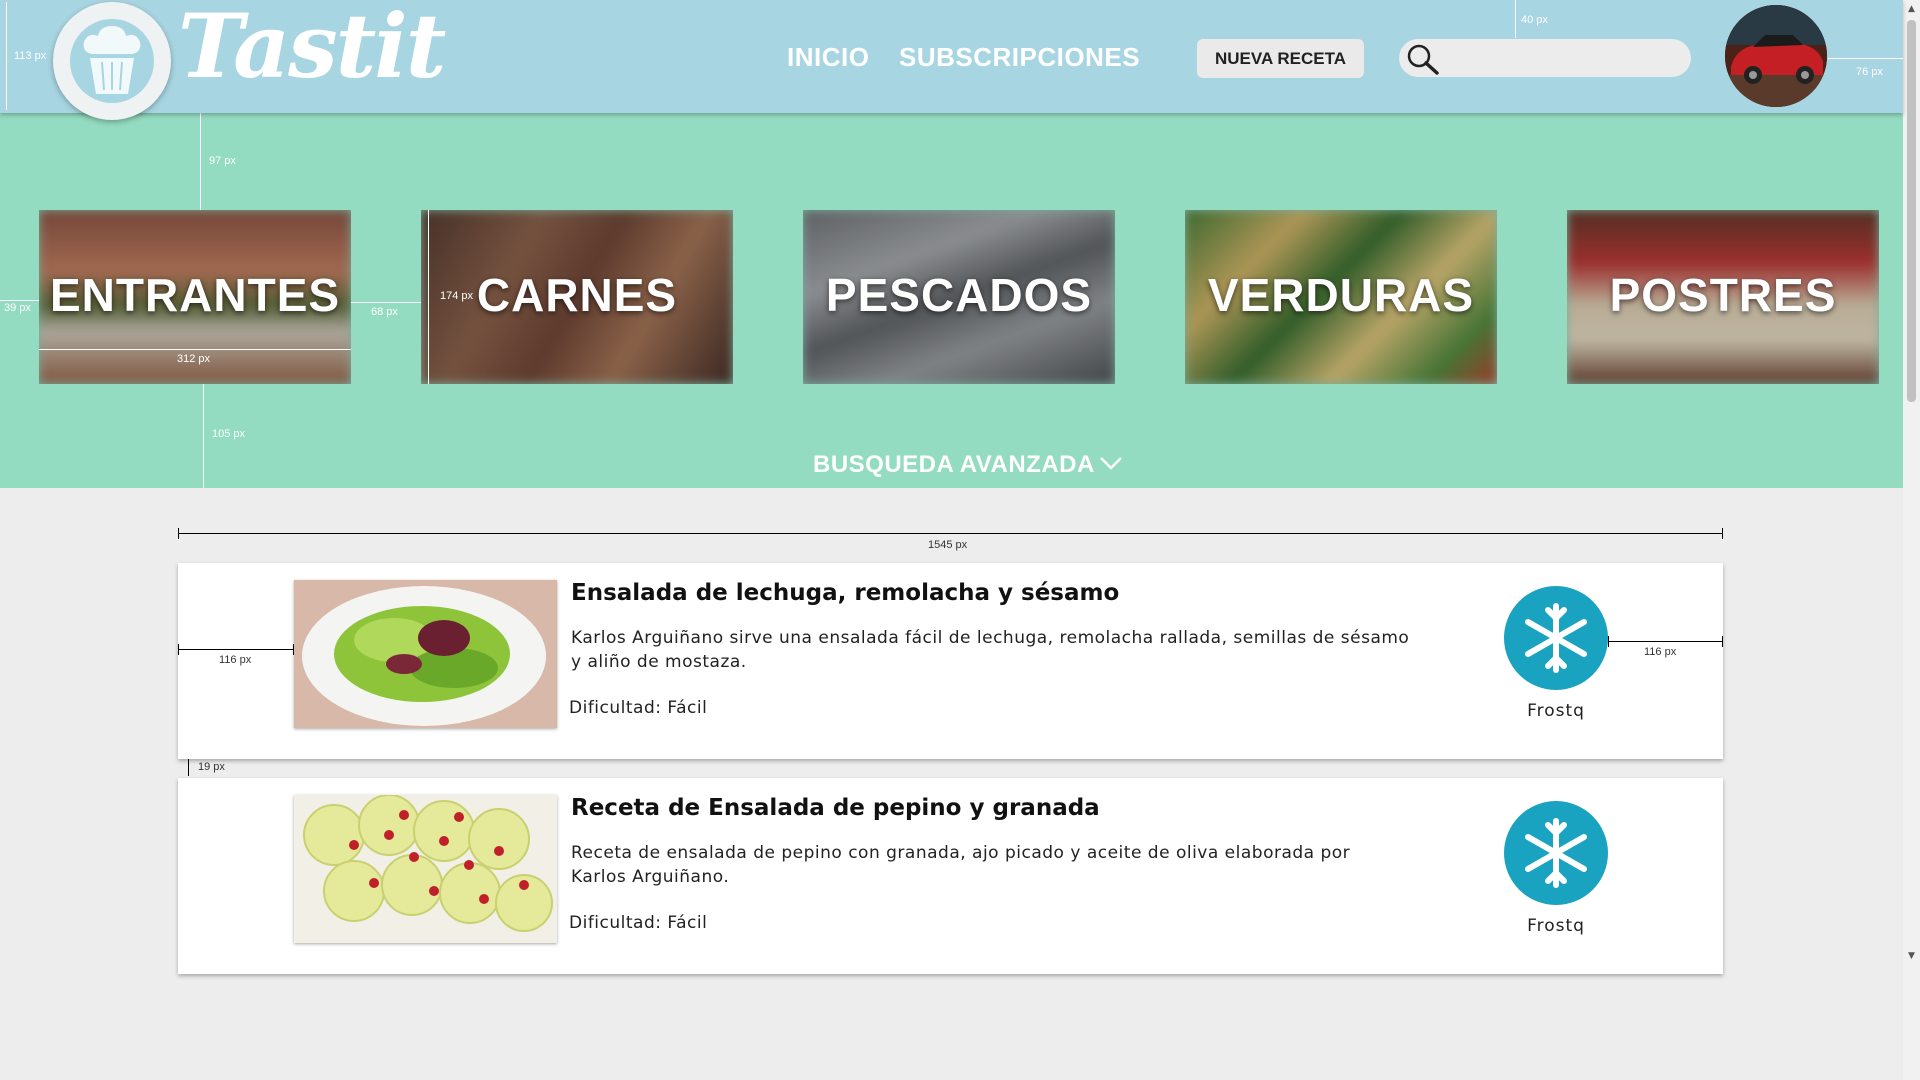 The width and height of the screenshot is (1920, 1080). I want to click on measure-tile-gap: 68 px, so click(384, 312).